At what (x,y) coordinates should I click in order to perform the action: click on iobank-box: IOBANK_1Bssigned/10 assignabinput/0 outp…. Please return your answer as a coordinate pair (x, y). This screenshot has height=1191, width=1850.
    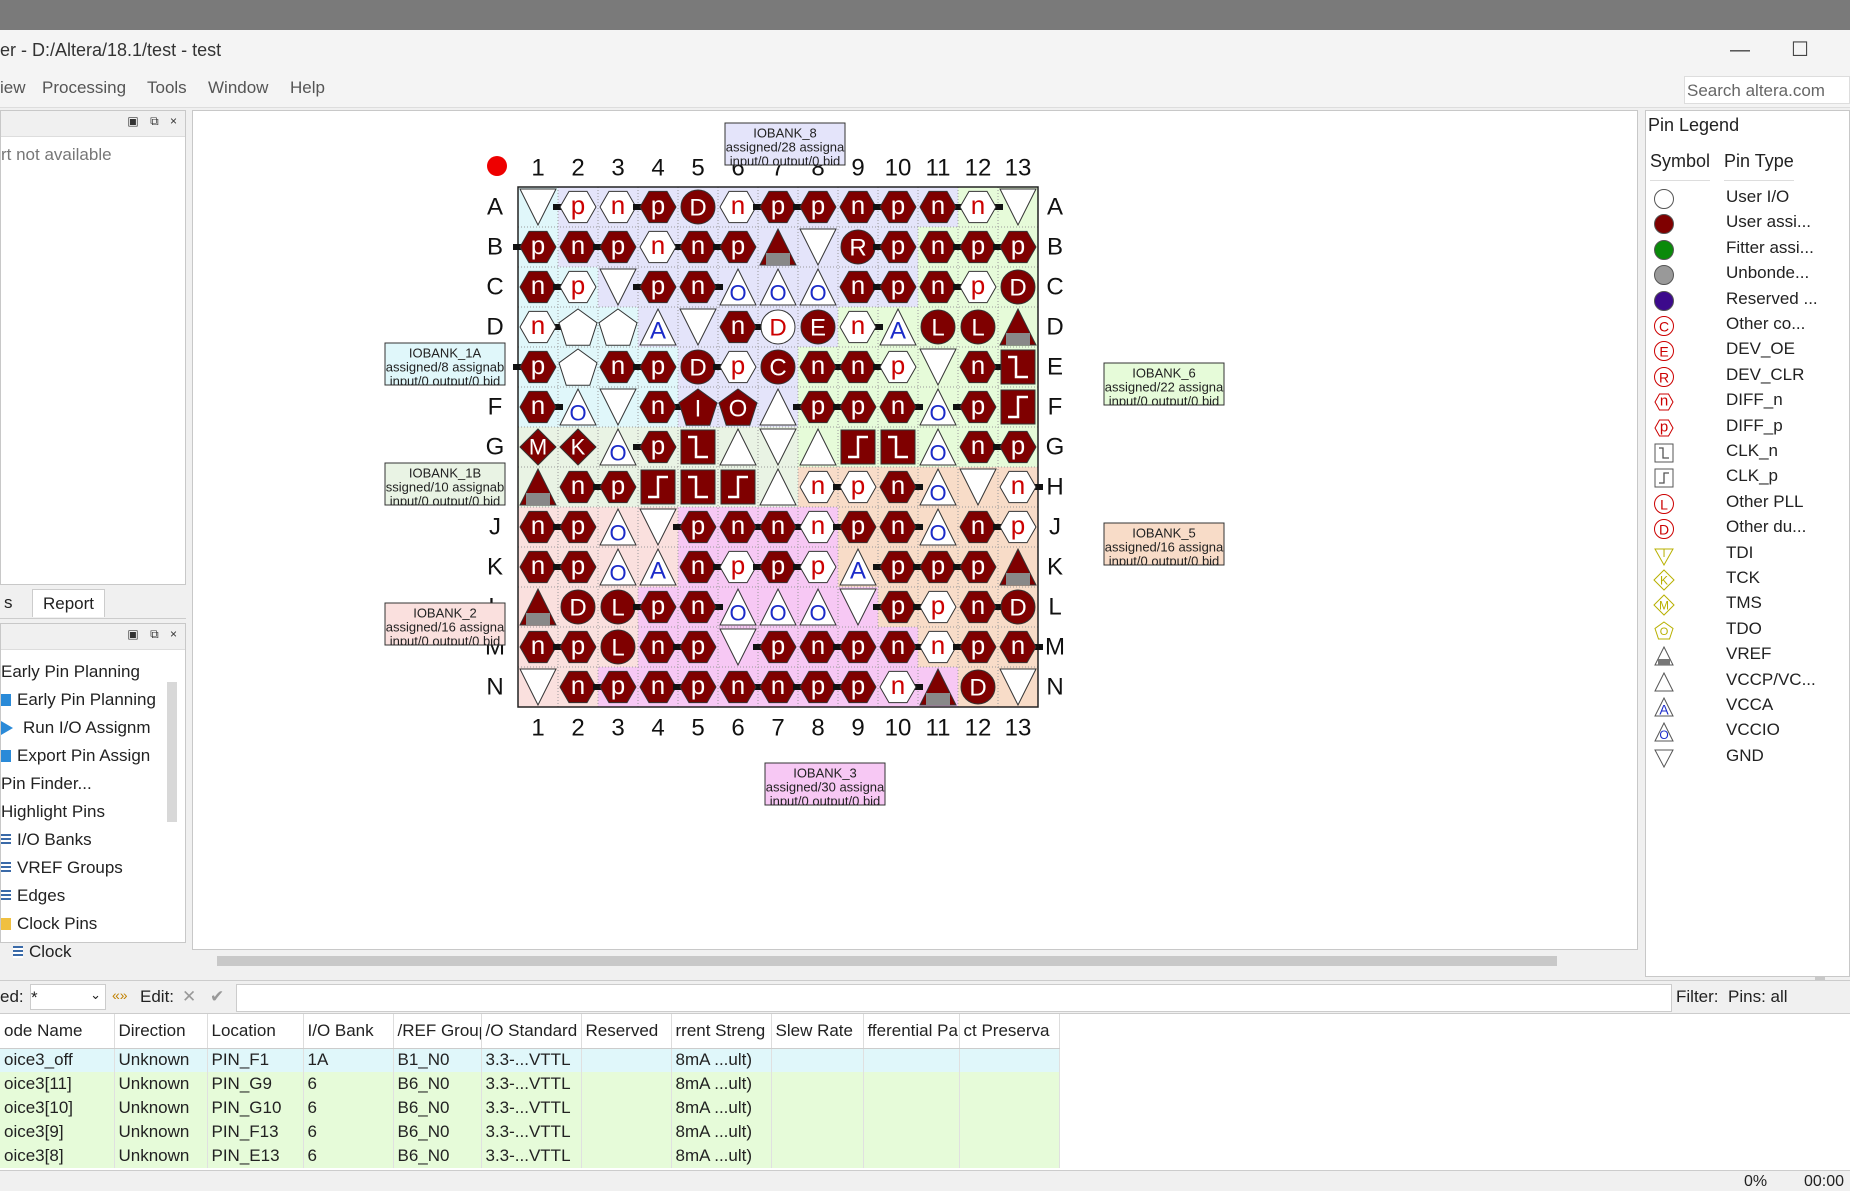
    Looking at the image, I should click on (445, 485).